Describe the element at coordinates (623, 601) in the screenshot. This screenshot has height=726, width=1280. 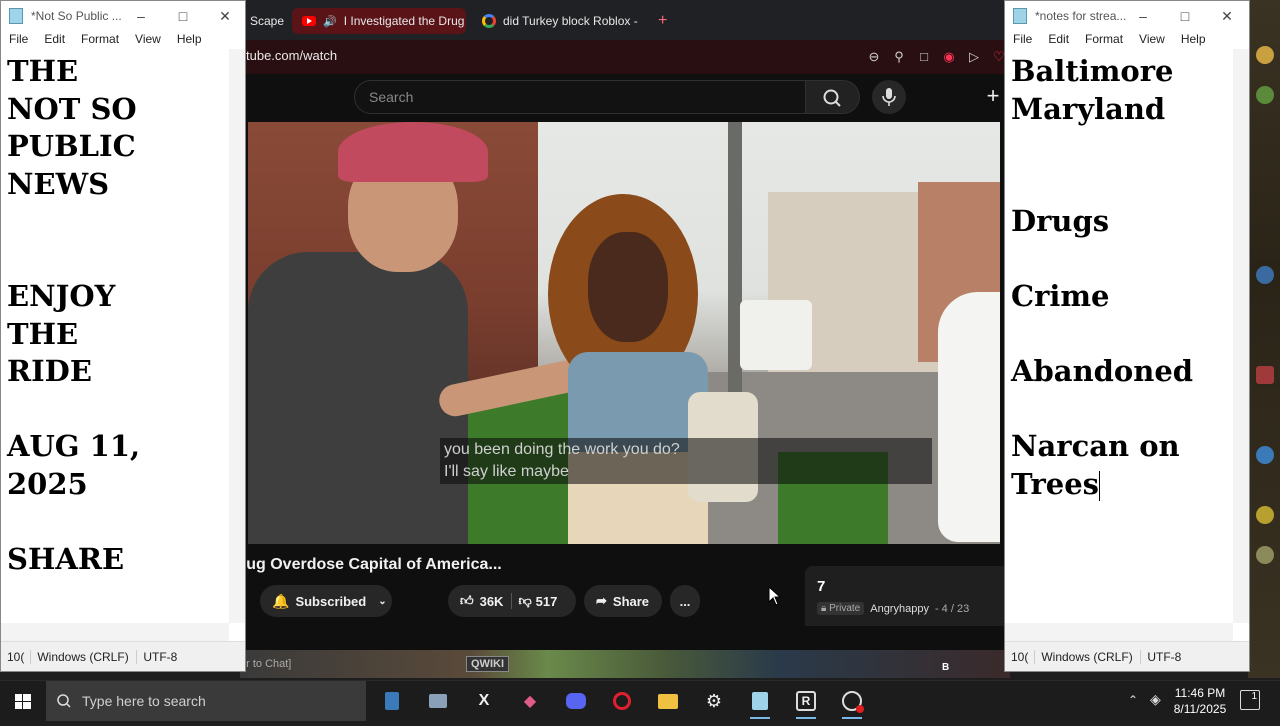
I see `share-button: ➦ Share` at that location.